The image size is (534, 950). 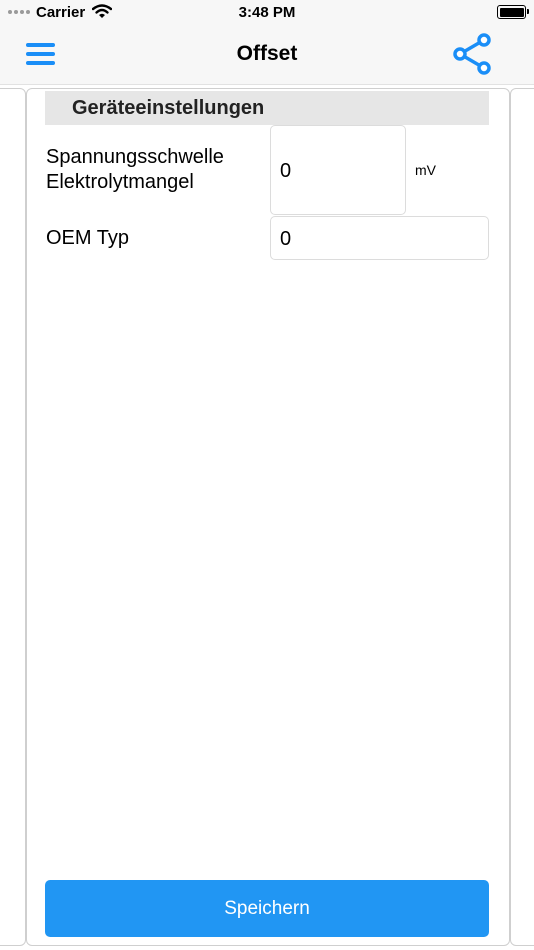 What do you see at coordinates (472, 56) in the screenshot?
I see `share-icon` at bounding box center [472, 56].